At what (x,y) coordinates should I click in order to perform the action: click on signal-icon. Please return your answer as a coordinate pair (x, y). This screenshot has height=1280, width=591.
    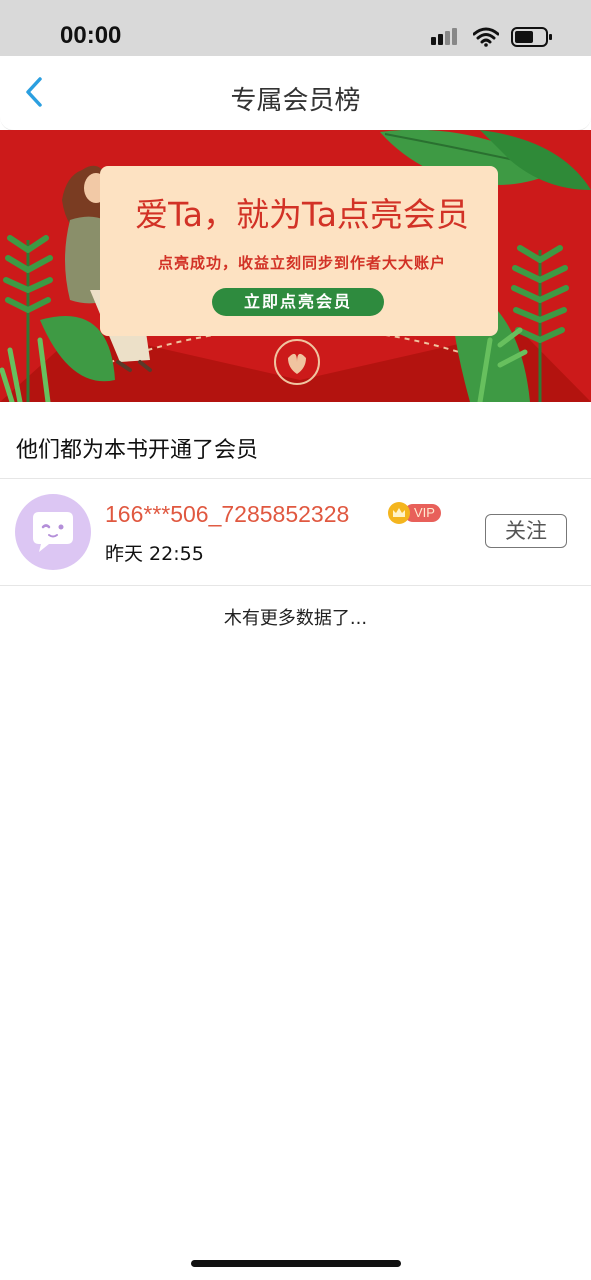
    Looking at the image, I should click on (446, 39).